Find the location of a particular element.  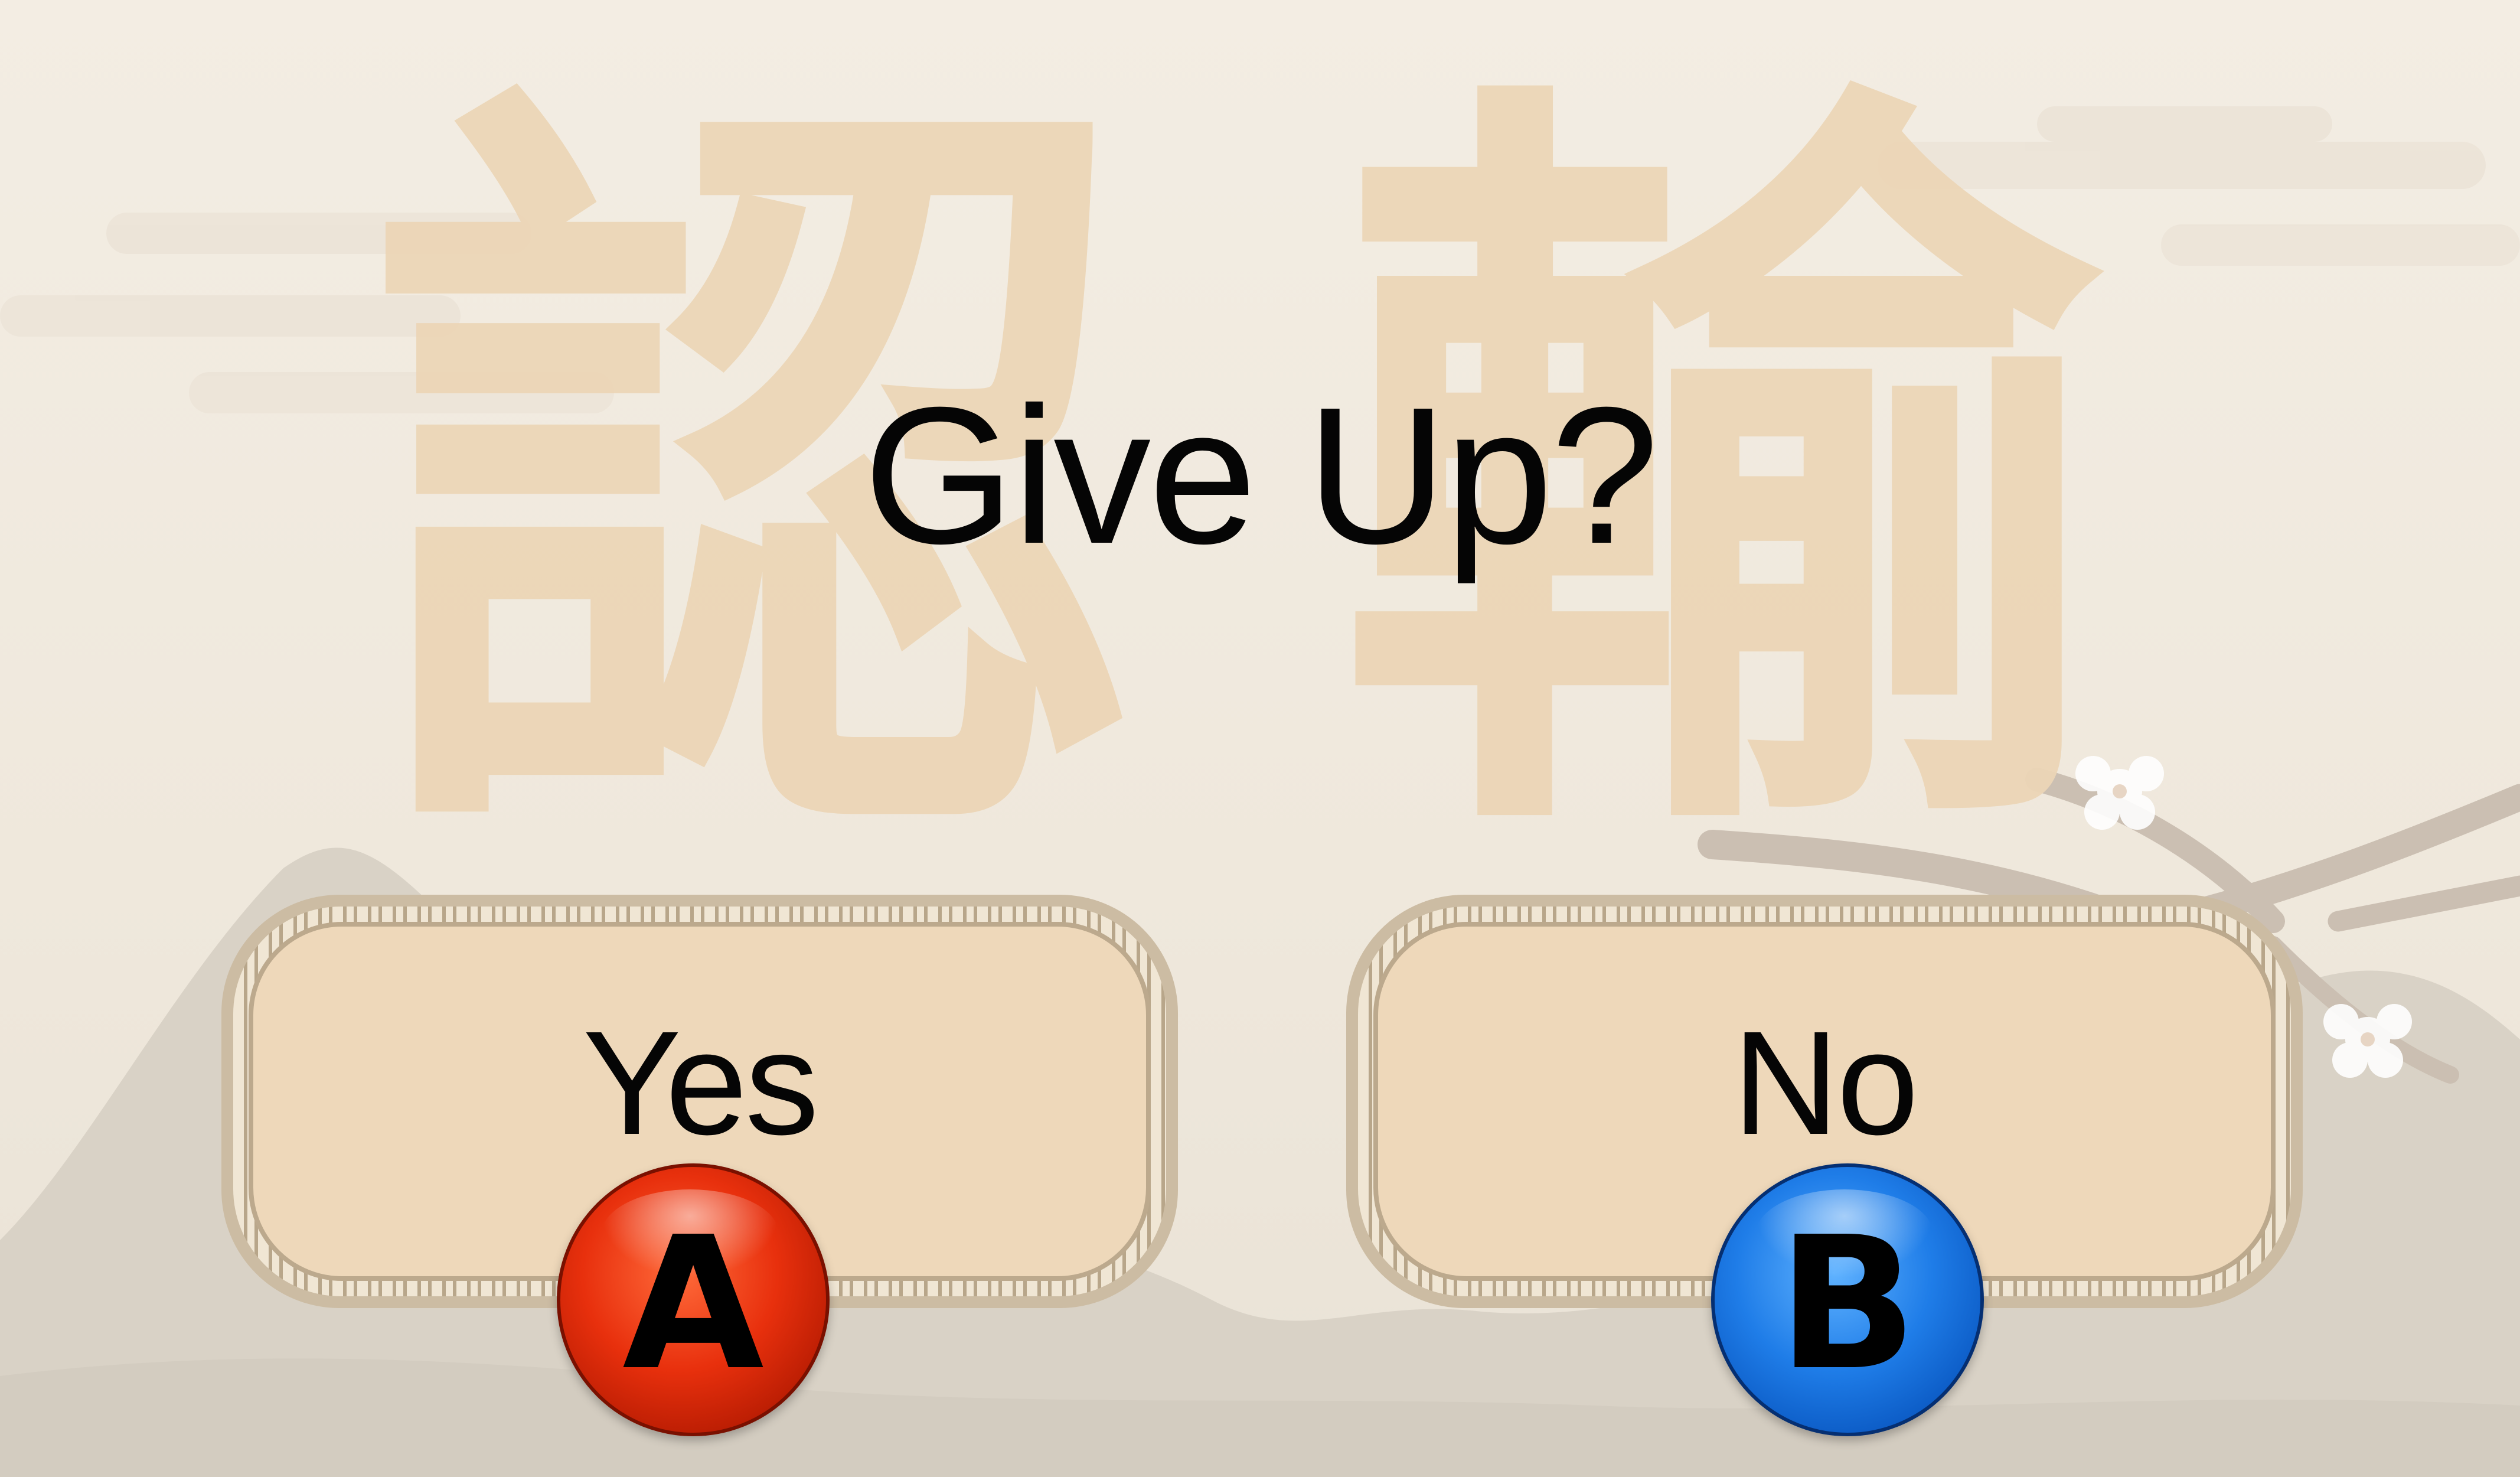

b-button-letter: B is located at coordinates (1847, 1304).